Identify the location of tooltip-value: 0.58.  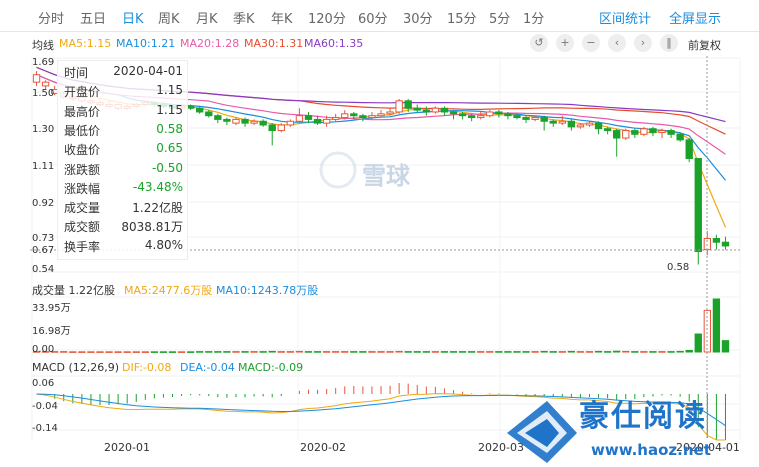
(169, 128).